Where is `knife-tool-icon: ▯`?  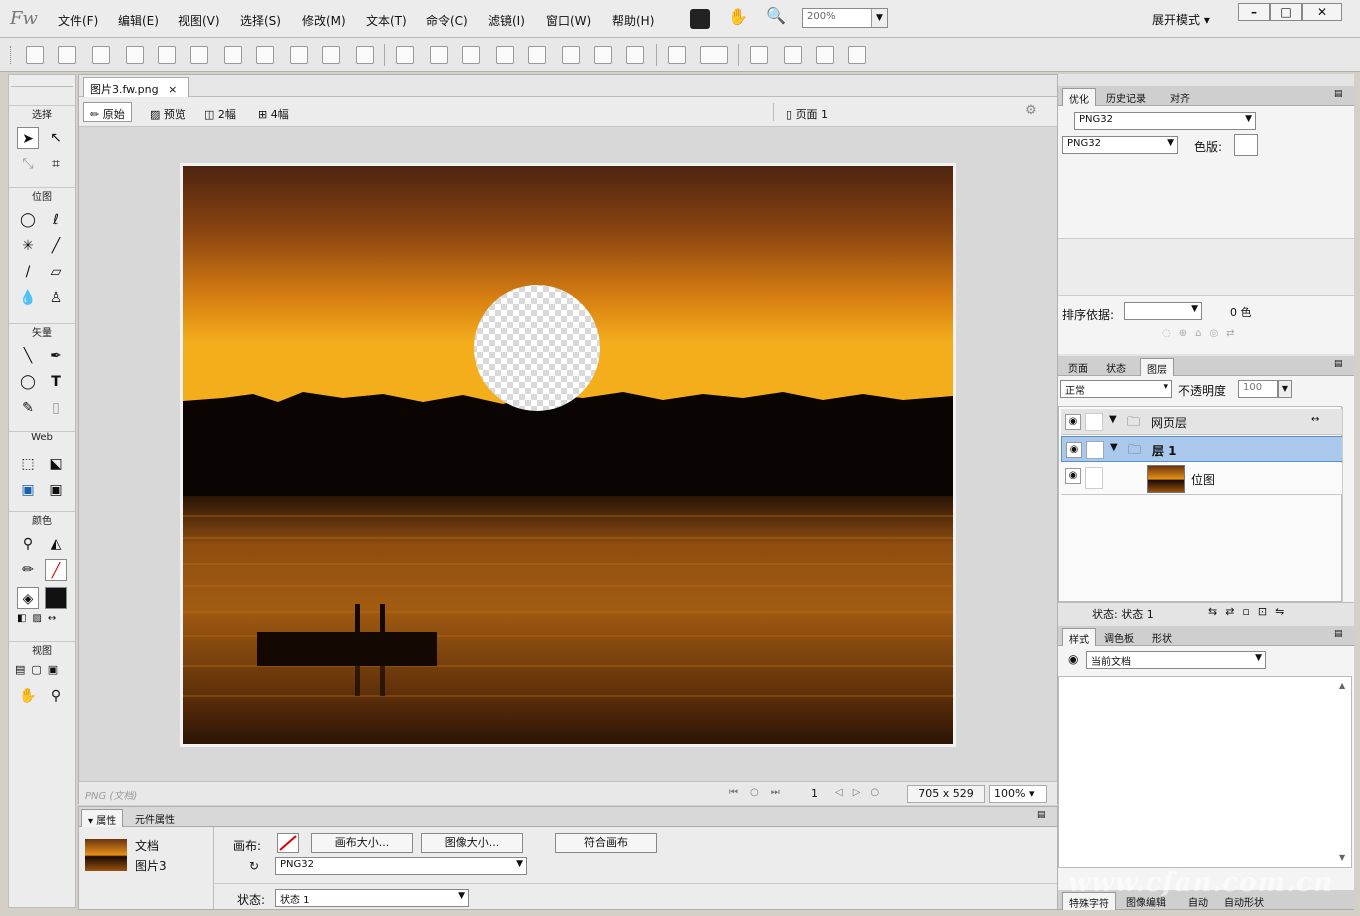 knife-tool-icon: ▯ is located at coordinates (56, 408).